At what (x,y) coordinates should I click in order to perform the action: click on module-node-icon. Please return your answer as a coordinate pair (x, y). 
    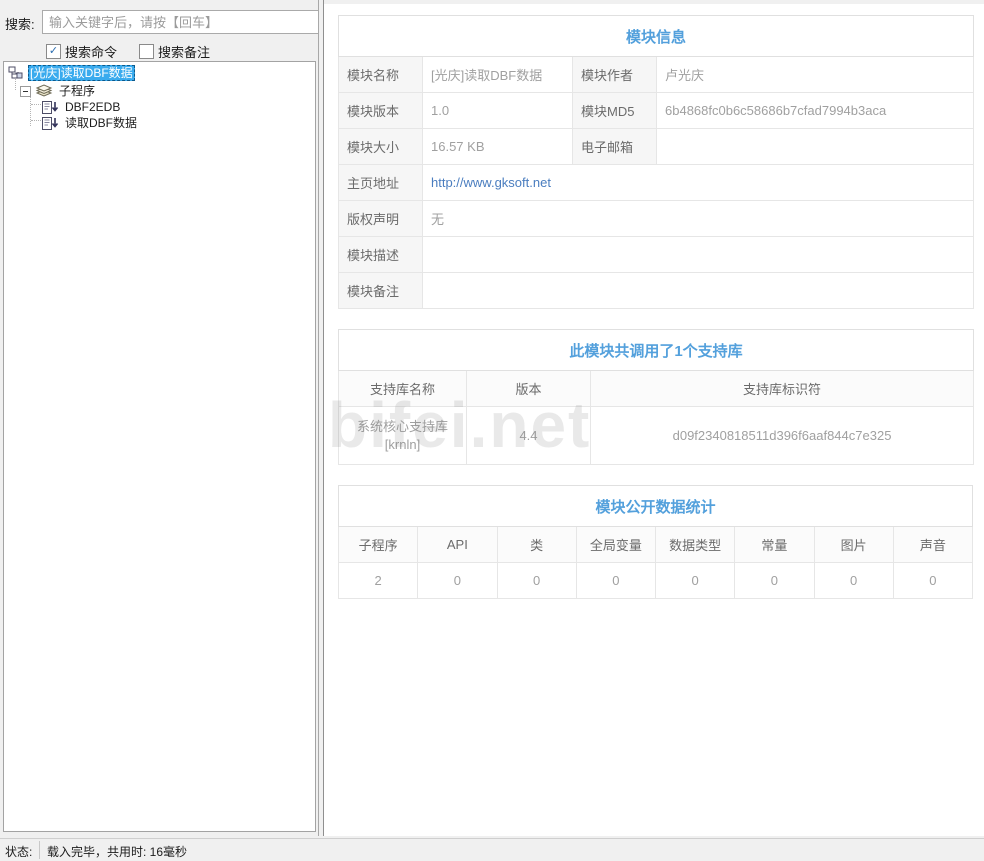
    Looking at the image, I should click on (16, 73).